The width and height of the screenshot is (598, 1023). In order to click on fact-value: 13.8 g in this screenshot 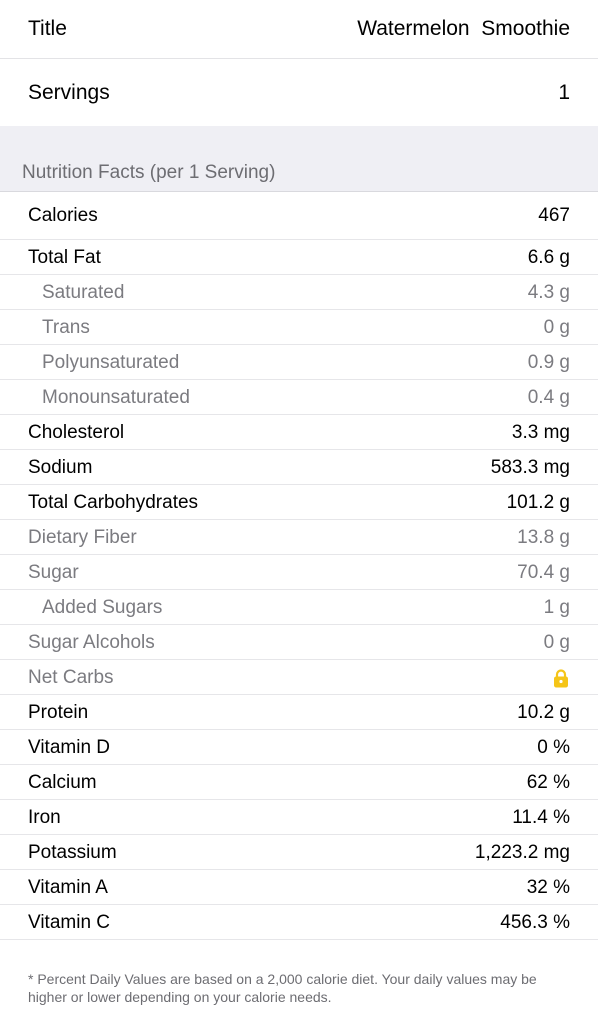, I will do `click(543, 537)`.